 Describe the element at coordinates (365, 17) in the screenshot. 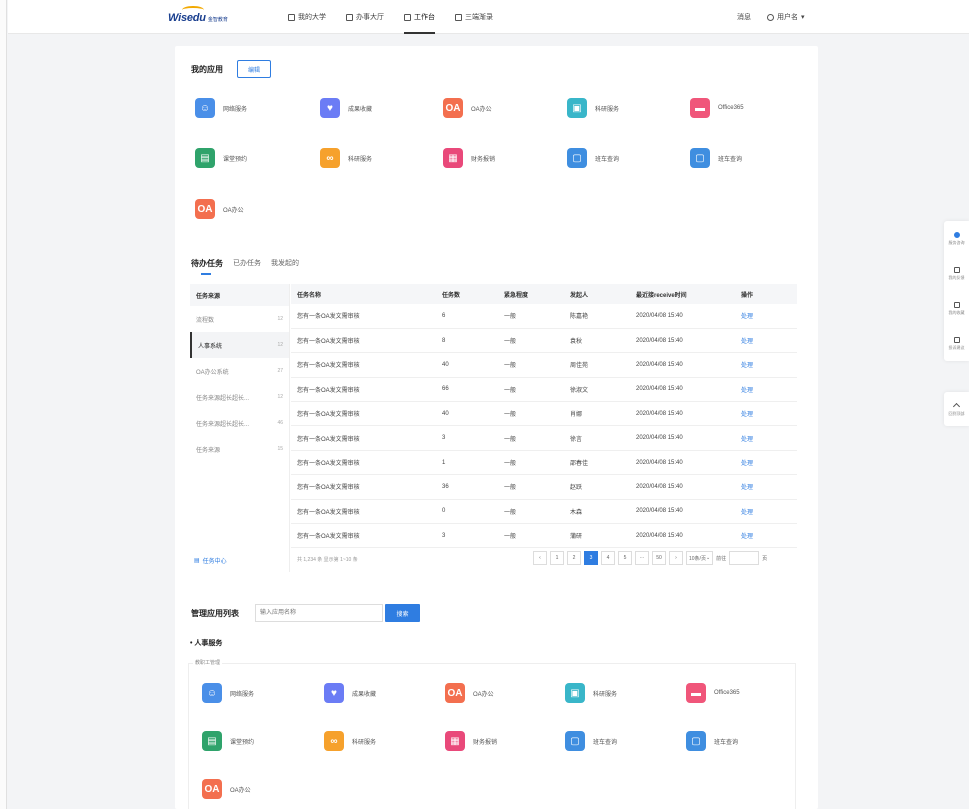

I see `nav-service-hall: 办事大厅` at that location.